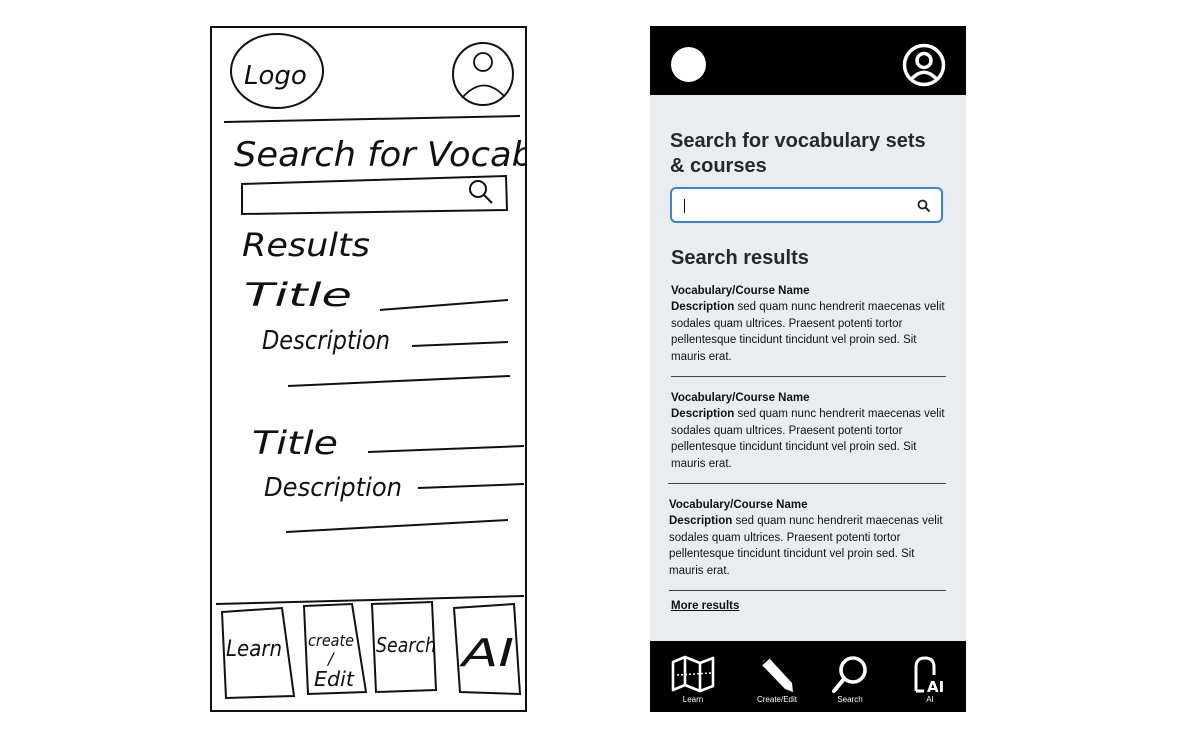 This screenshot has width=1184, height=738. I want to click on sketch-results-label: Results, so click(306, 245).